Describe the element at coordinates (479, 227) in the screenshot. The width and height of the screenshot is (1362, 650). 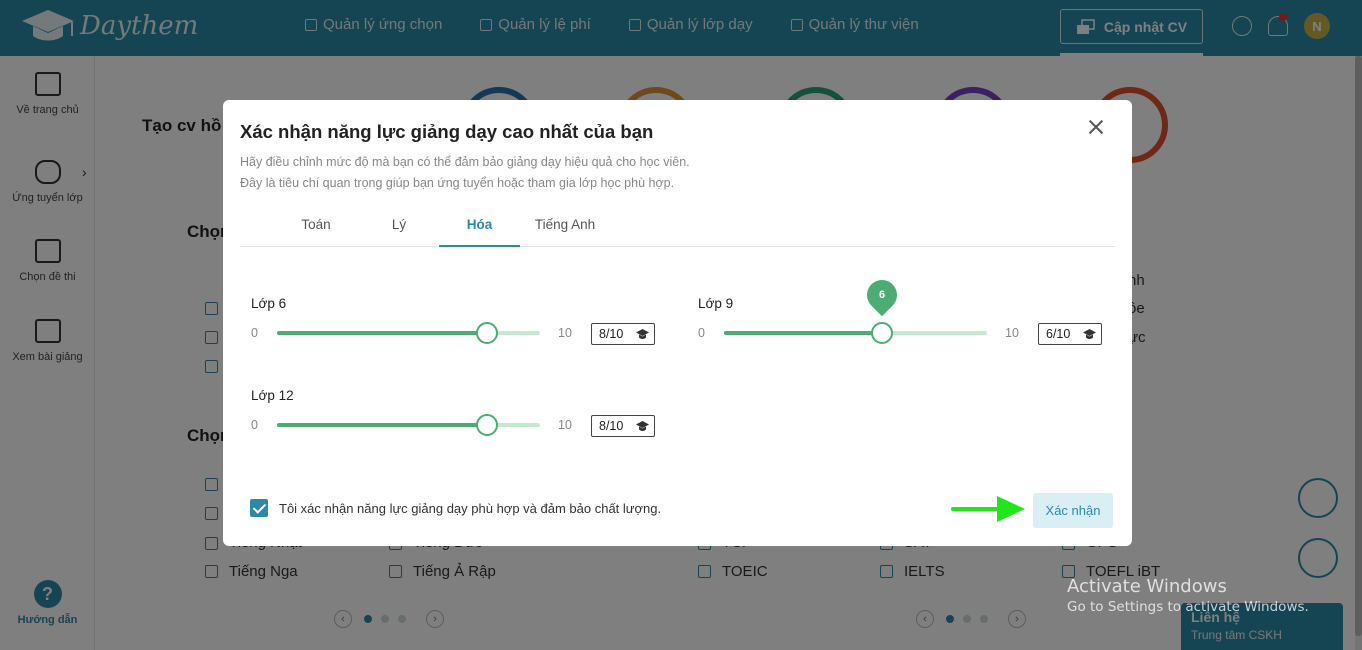
I see `tab-chemistry: Hóa` at that location.